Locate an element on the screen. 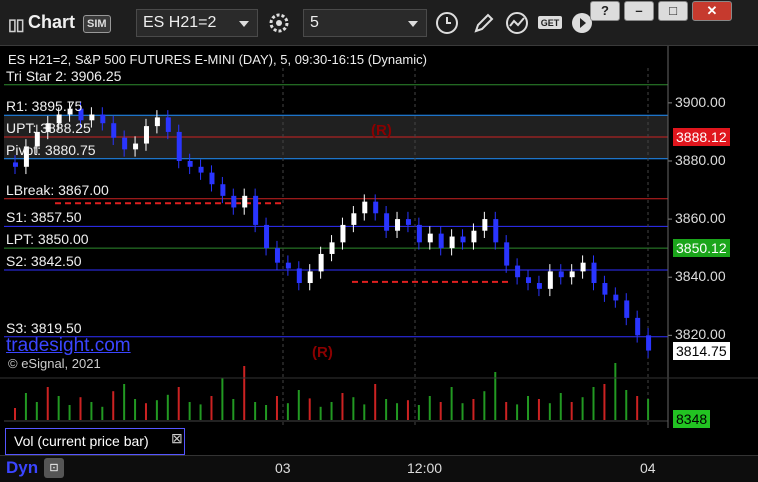 This screenshot has height=482, width=758. level-label-8: S3: 3819.50 is located at coordinates (44, 327).